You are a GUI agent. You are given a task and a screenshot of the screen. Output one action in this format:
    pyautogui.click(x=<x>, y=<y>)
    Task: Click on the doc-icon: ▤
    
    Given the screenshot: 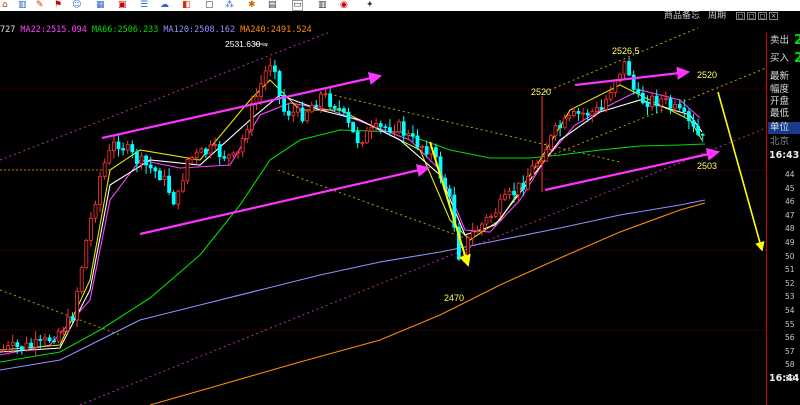 What is the action you would take?
    pyautogui.click(x=272, y=5)
    